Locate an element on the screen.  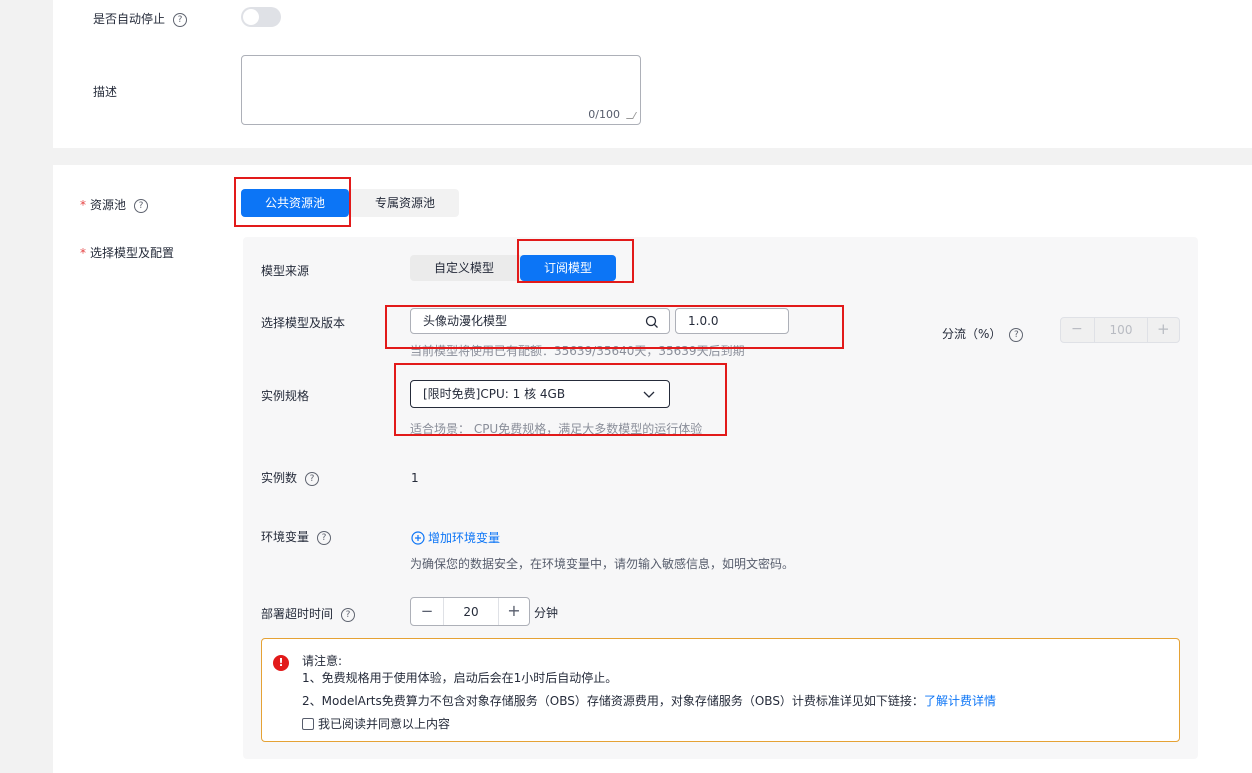
env-label: 环境变量 is located at coordinates (285, 537).